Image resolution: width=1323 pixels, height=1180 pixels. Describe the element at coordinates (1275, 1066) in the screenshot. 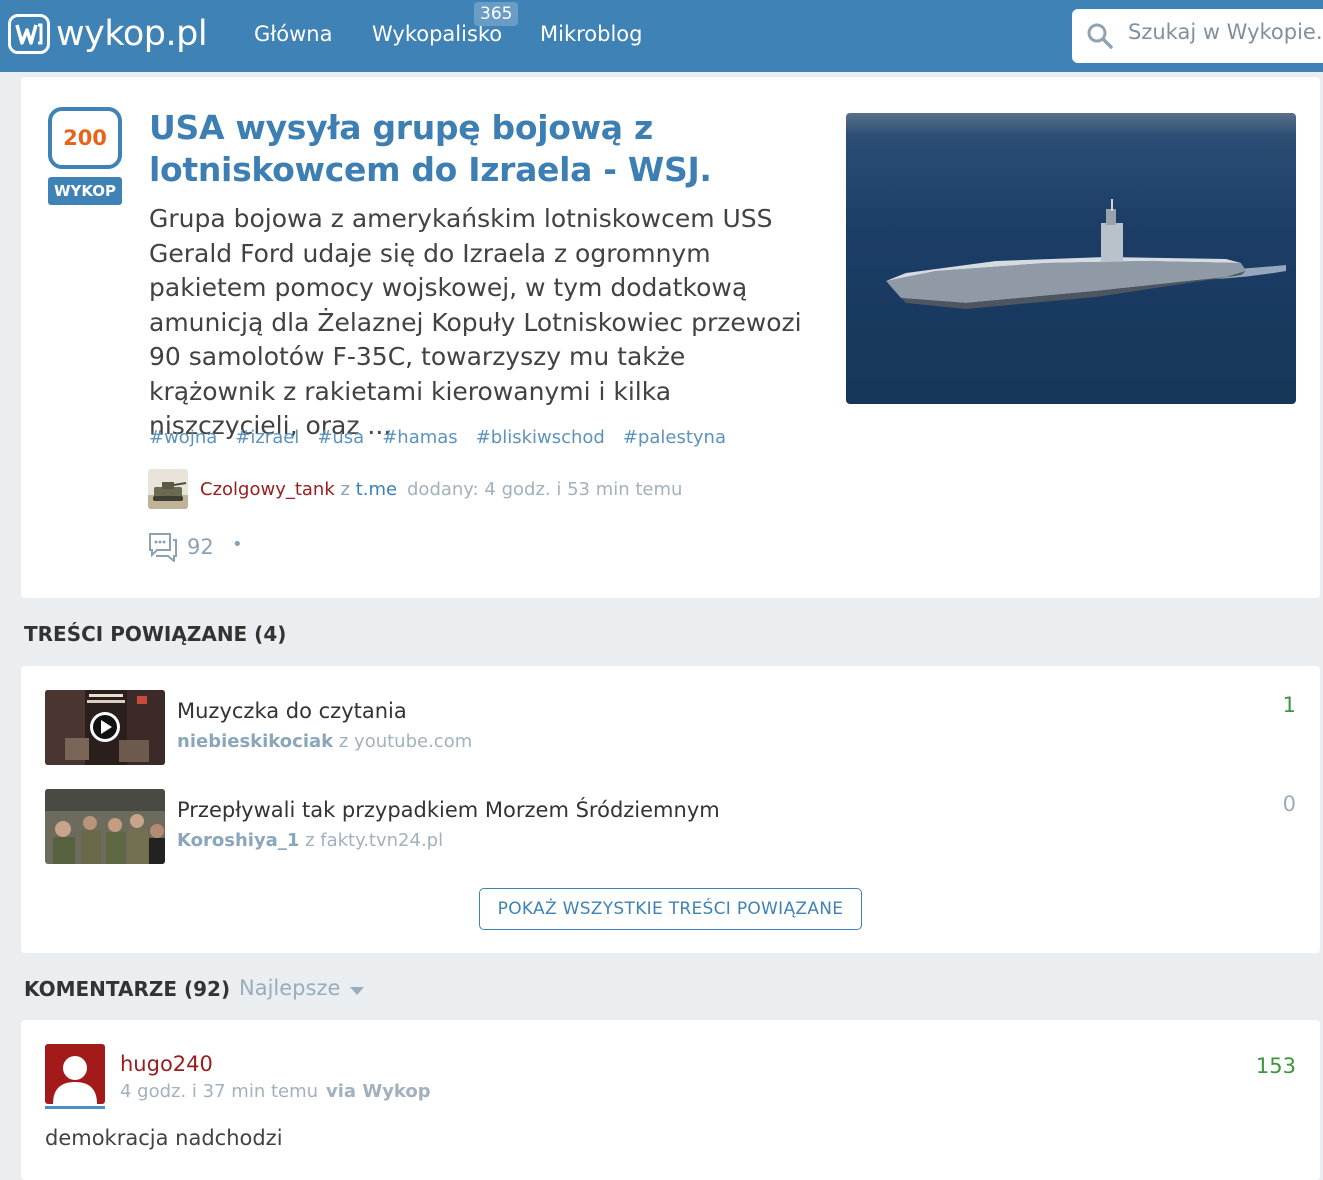

I see `comment-score: 153` at that location.